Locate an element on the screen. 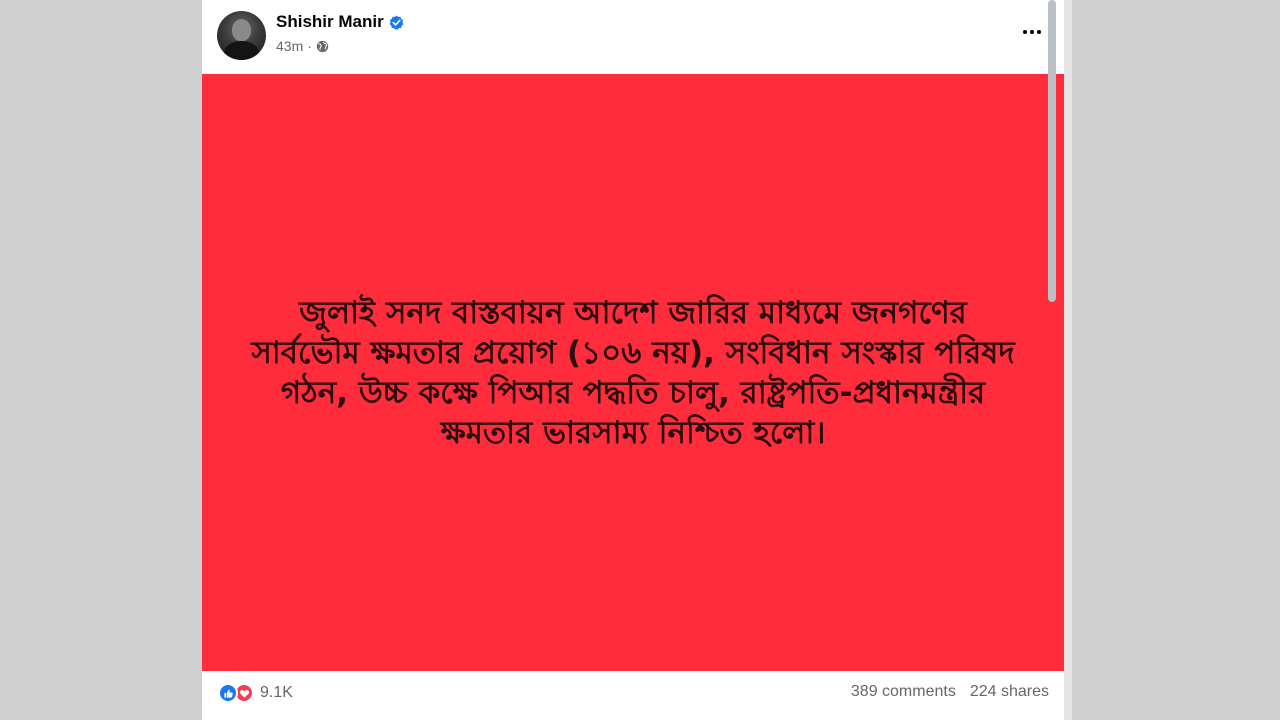 This screenshot has width=1280, height=720. reactions-summary: 9.1K is located at coordinates (255, 693).